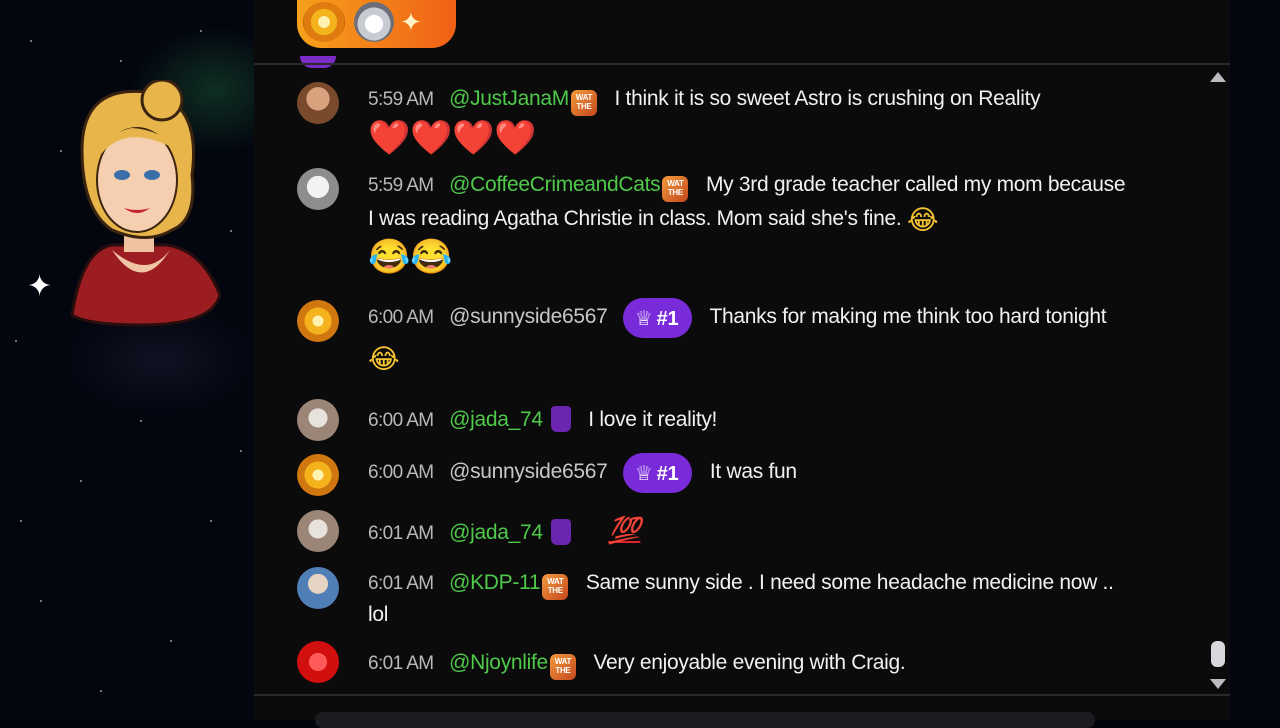 This screenshot has width=1280, height=728. Describe the element at coordinates (411, 22) in the screenshot. I see `sparkles-icon: ✦` at that location.